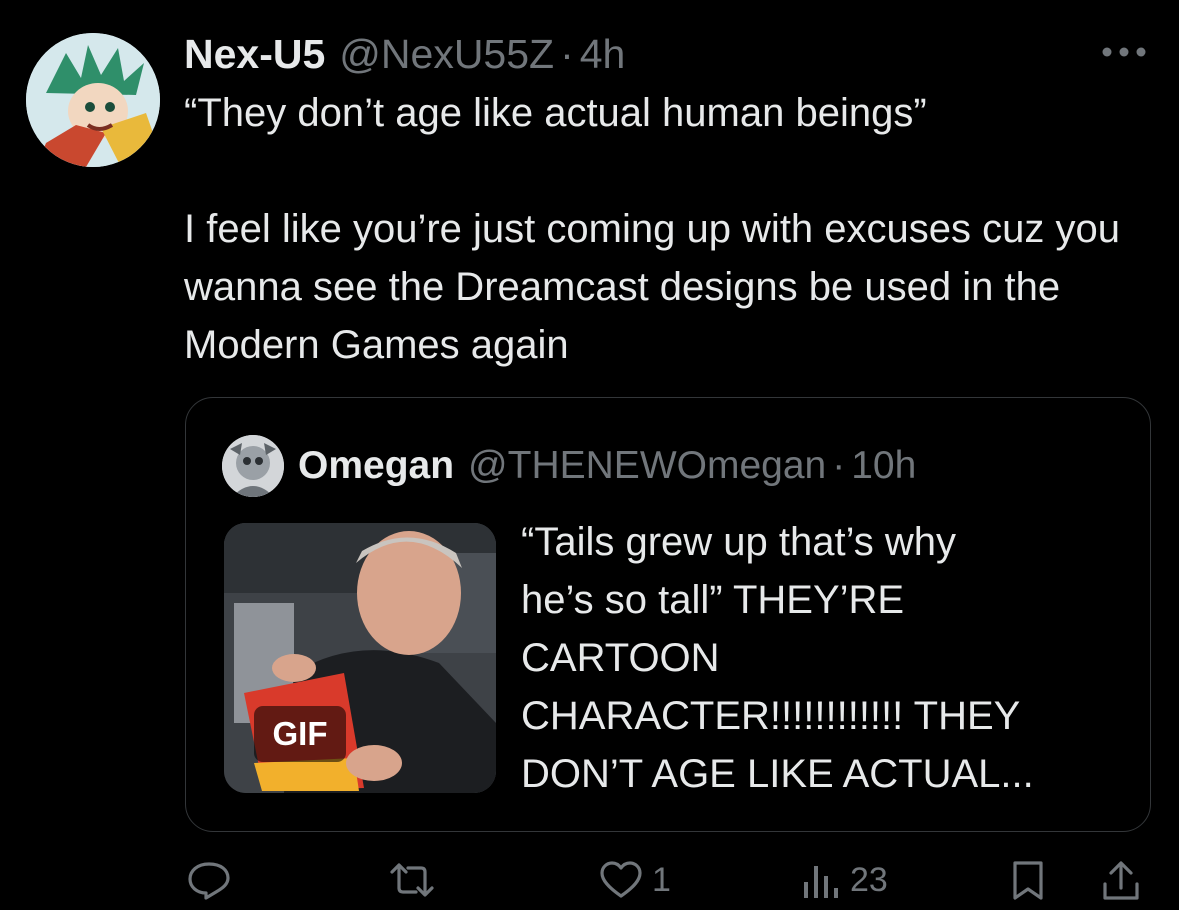  Describe the element at coordinates (883, 466) in the screenshot. I see `quote-timestamp: 10h` at that location.